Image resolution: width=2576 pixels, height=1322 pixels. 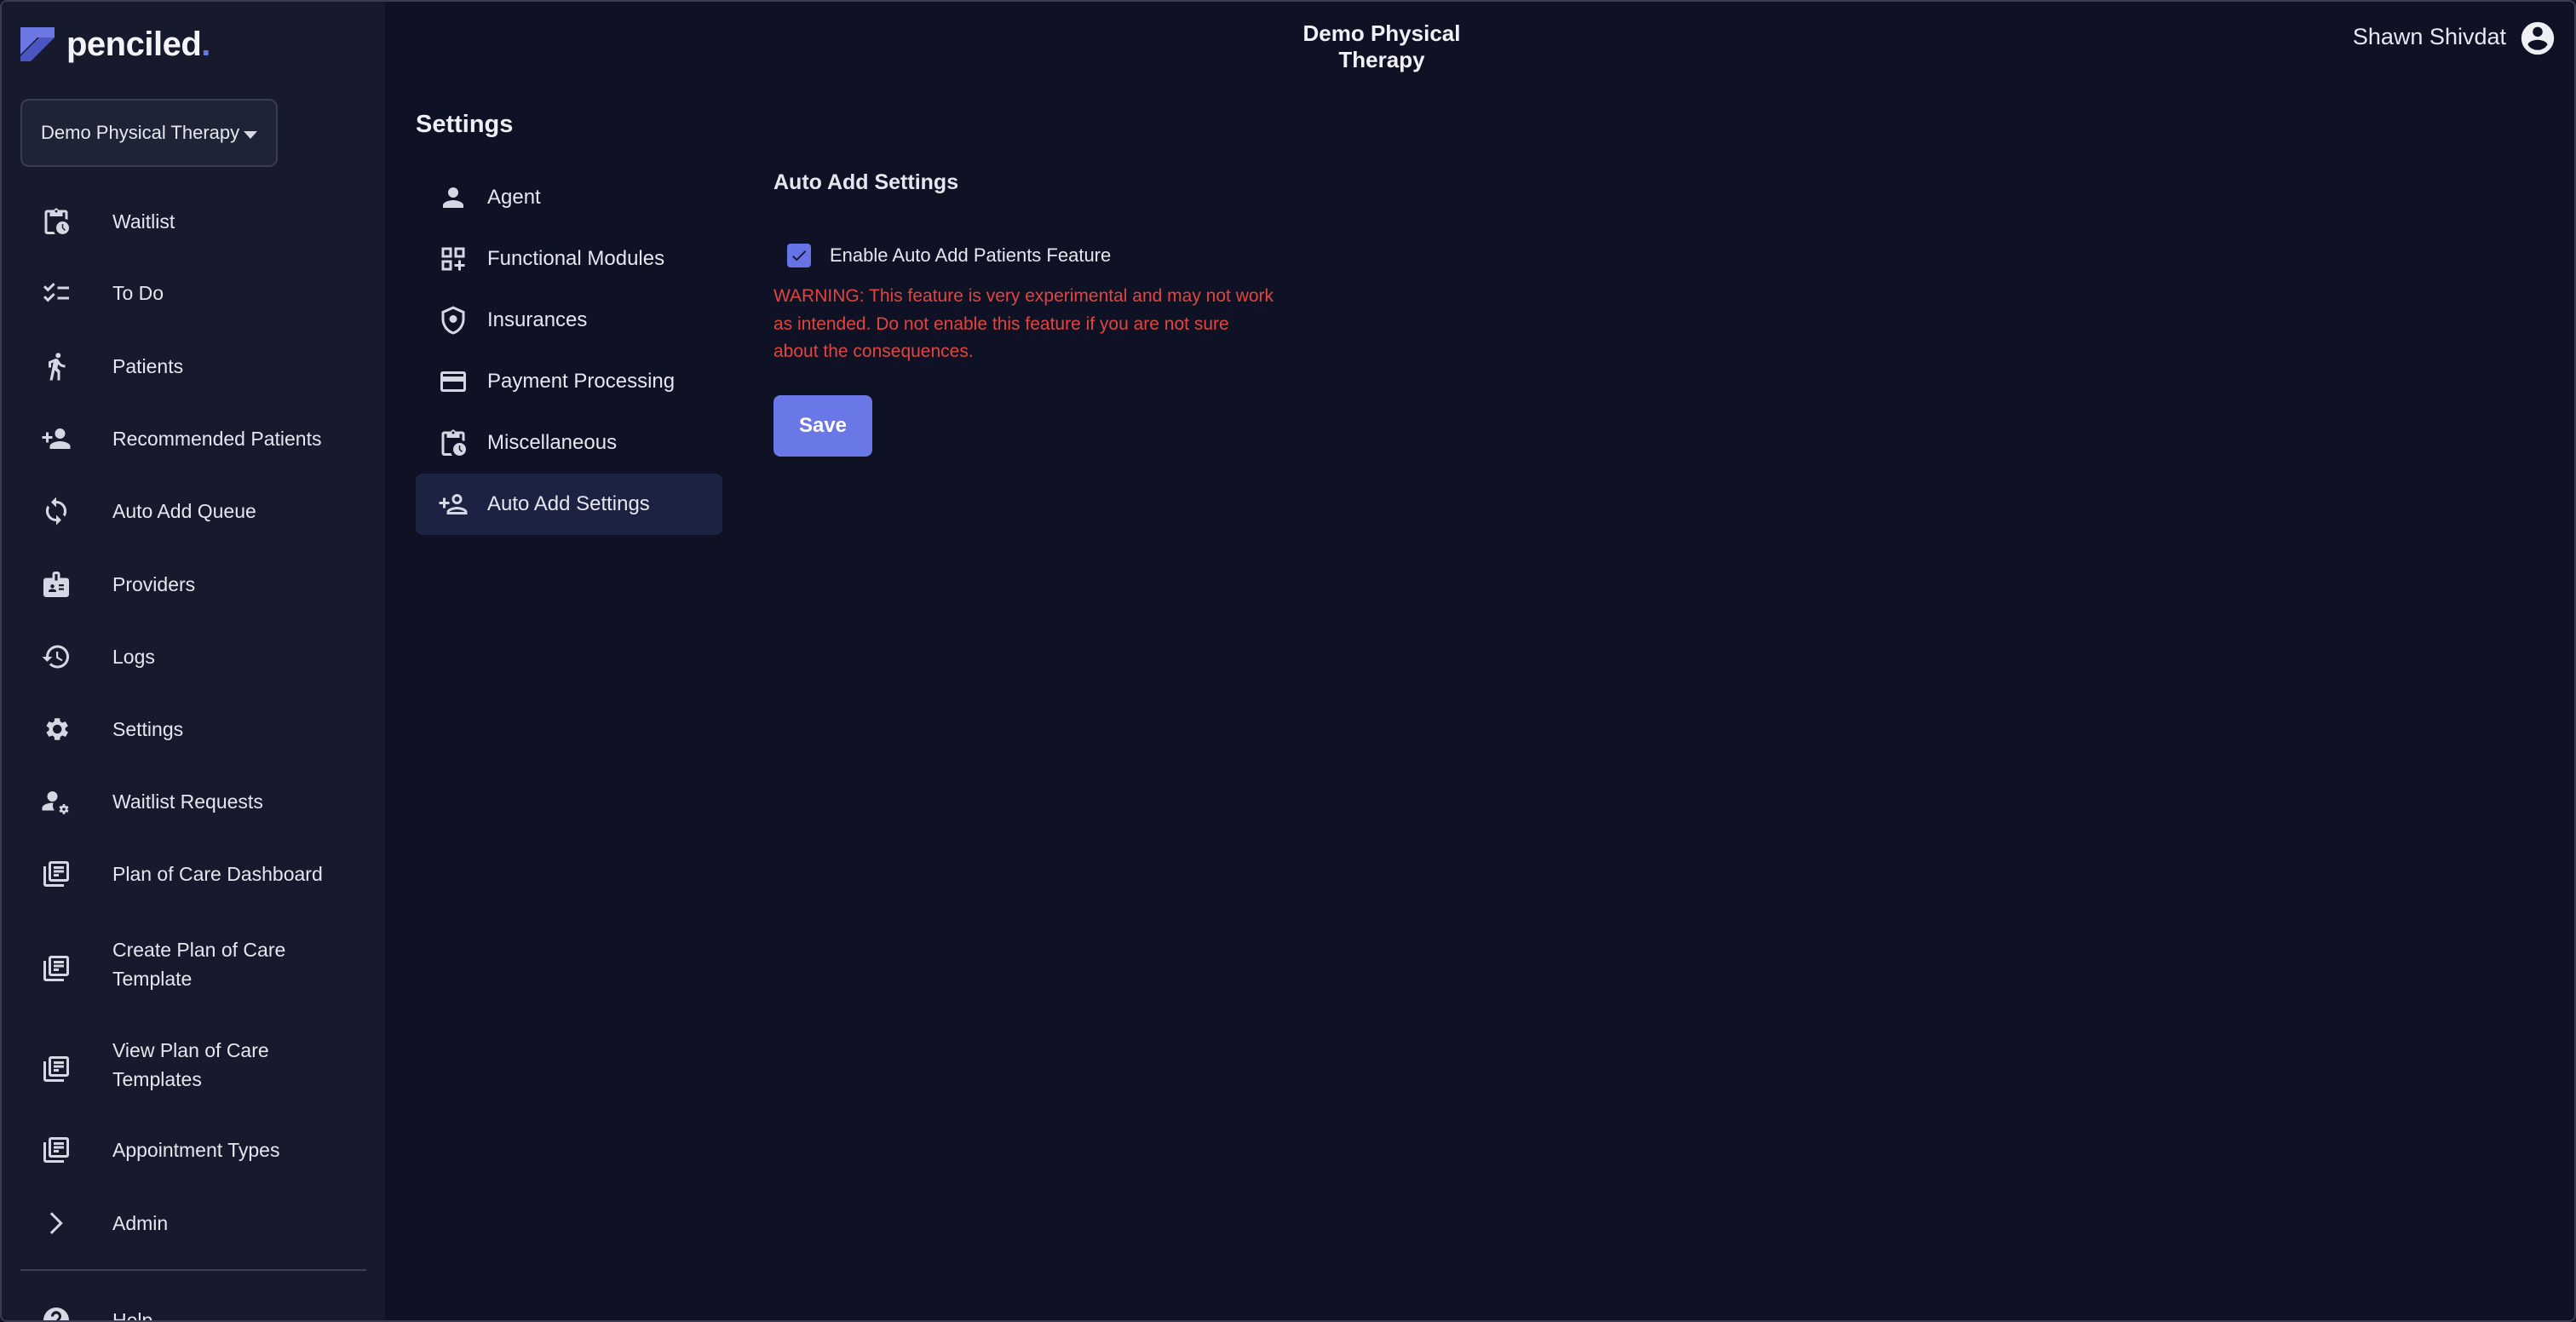 What do you see at coordinates (193, 729) in the screenshot?
I see `sidebar-item-settings: Settings` at bounding box center [193, 729].